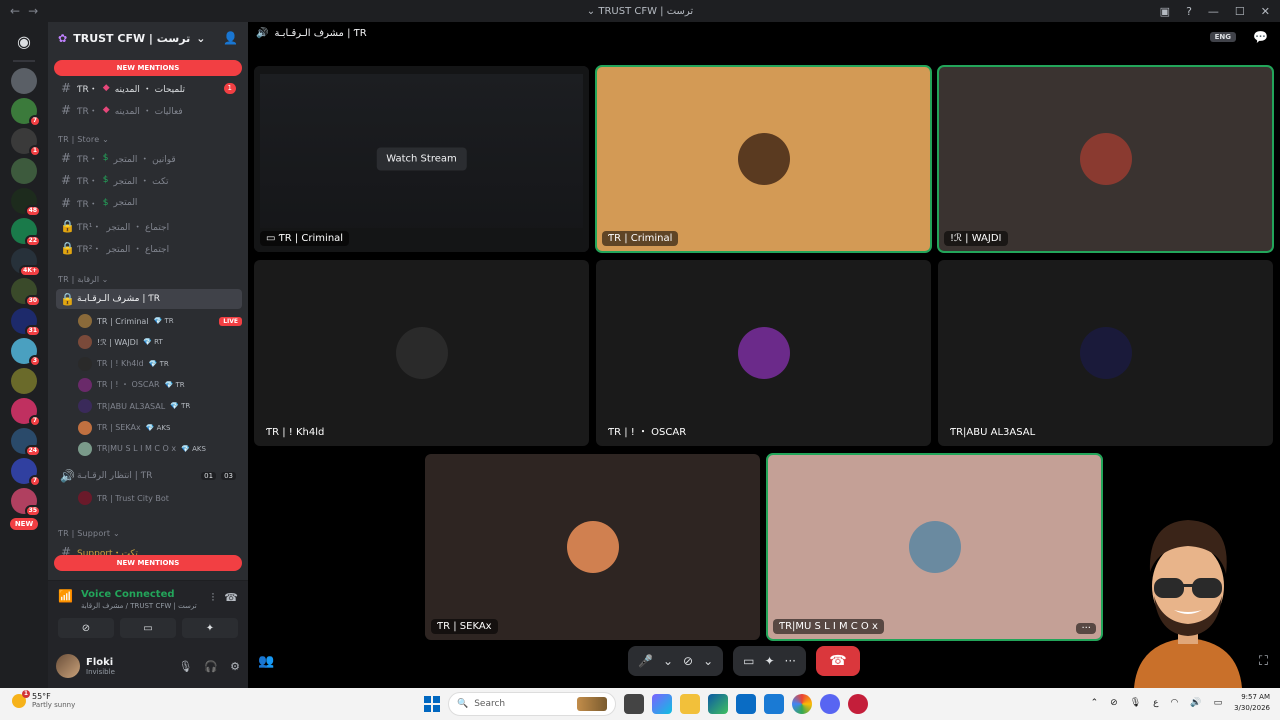  What do you see at coordinates (83, 139) in the screenshot?
I see `category-store: ƬR | Store ⌄` at bounding box center [83, 139].